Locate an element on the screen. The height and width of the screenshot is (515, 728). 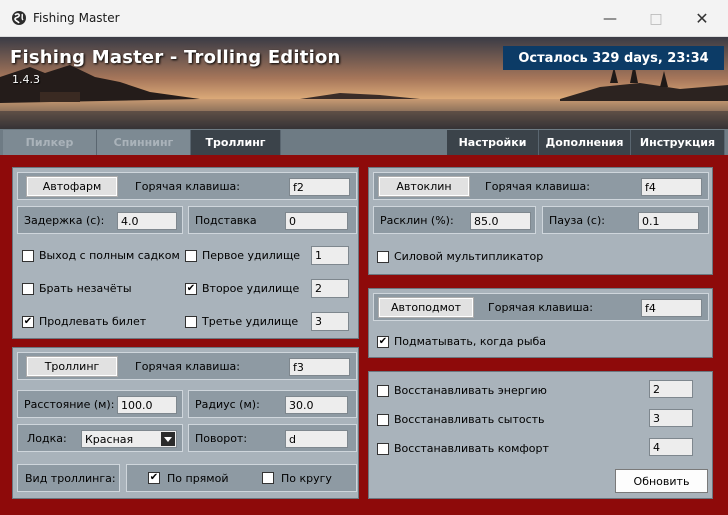
delay-row: Задержка (с): 4.0 is located at coordinates (100, 220).